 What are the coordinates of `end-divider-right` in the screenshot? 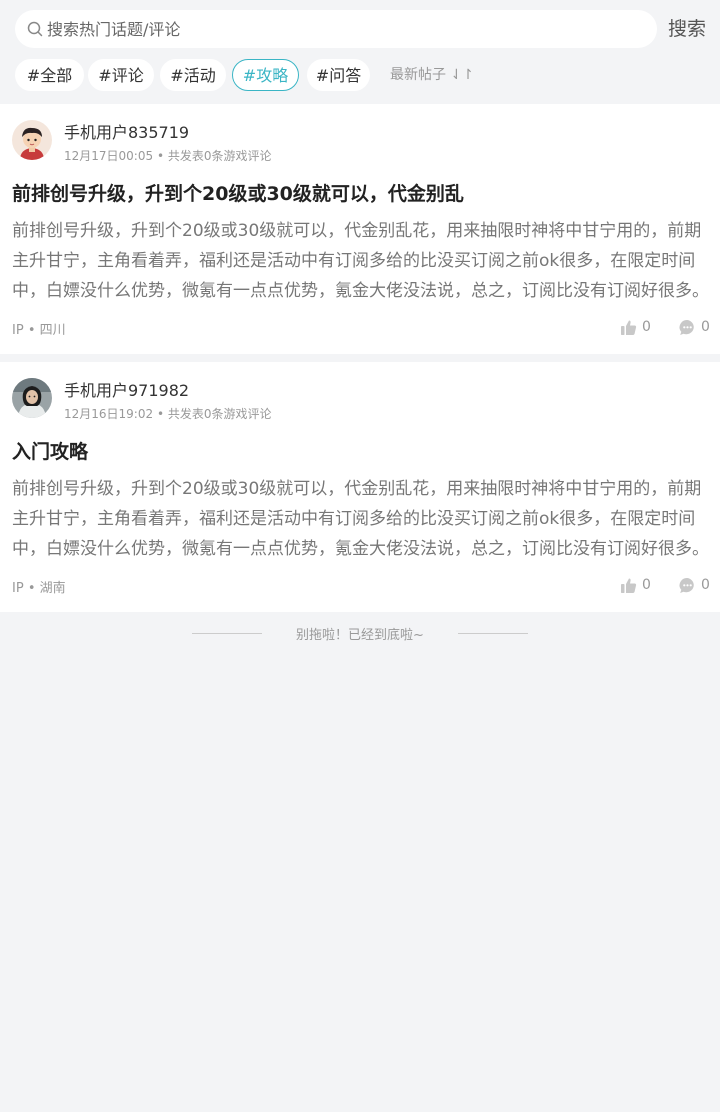 It's located at (493, 633).